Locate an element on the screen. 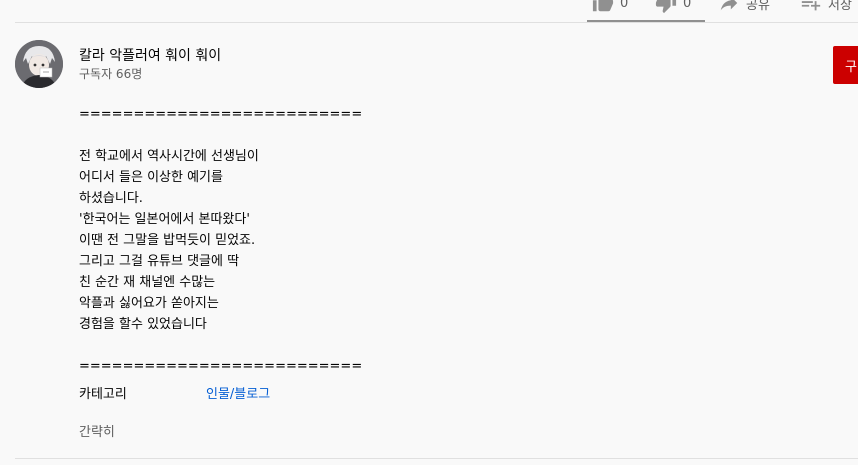 This screenshot has width=858, height=465. dislike-count: 0 is located at coordinates (687, 5).